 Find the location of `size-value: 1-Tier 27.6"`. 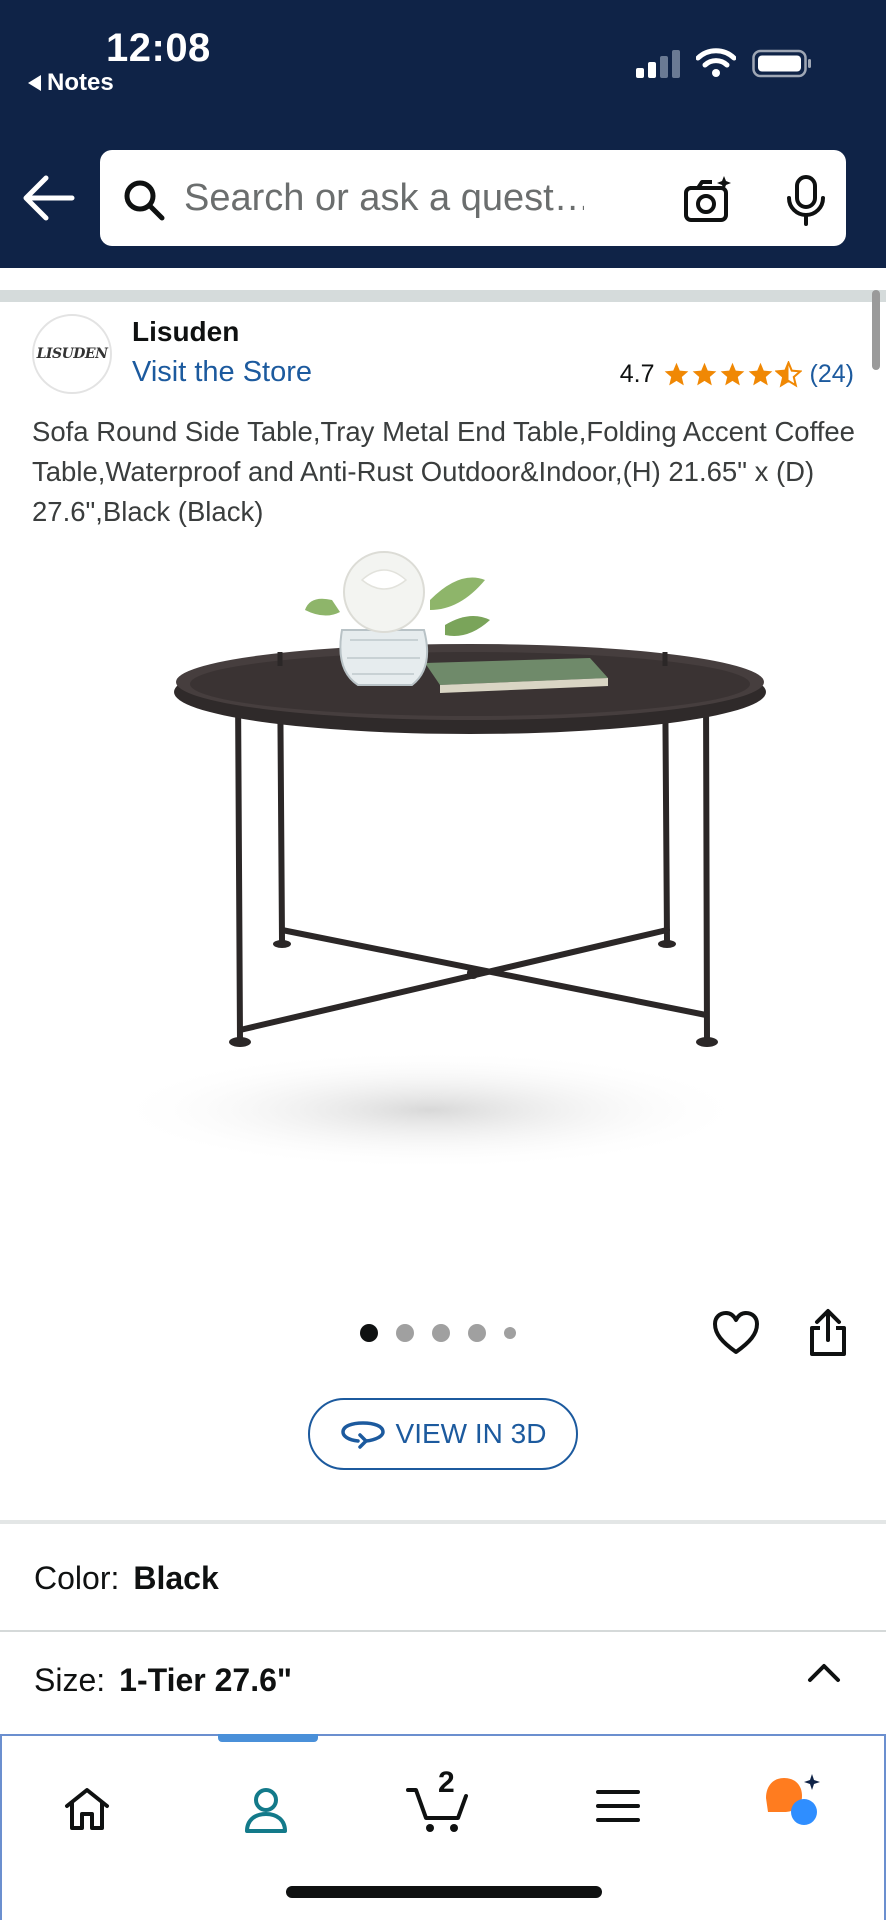

size-value: 1-Tier 27.6" is located at coordinates (206, 1680).